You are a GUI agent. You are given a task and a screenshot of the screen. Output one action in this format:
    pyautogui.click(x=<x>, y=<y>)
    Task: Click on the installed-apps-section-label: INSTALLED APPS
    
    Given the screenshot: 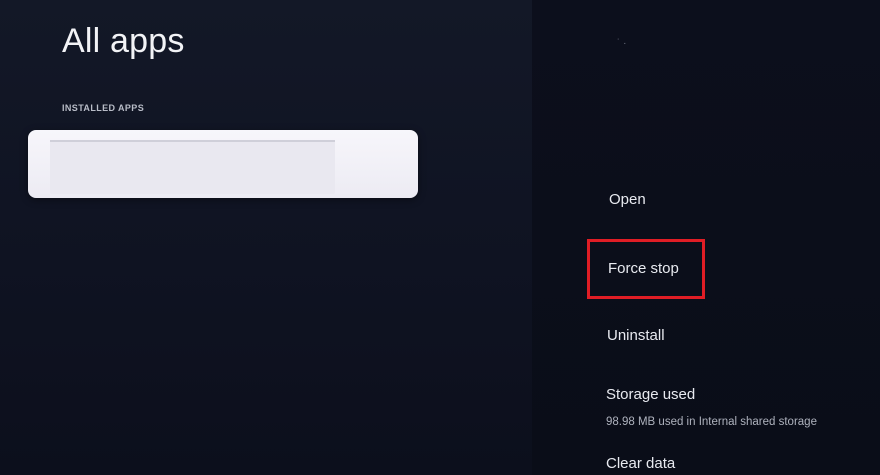 What is the action you would take?
    pyautogui.click(x=103, y=108)
    